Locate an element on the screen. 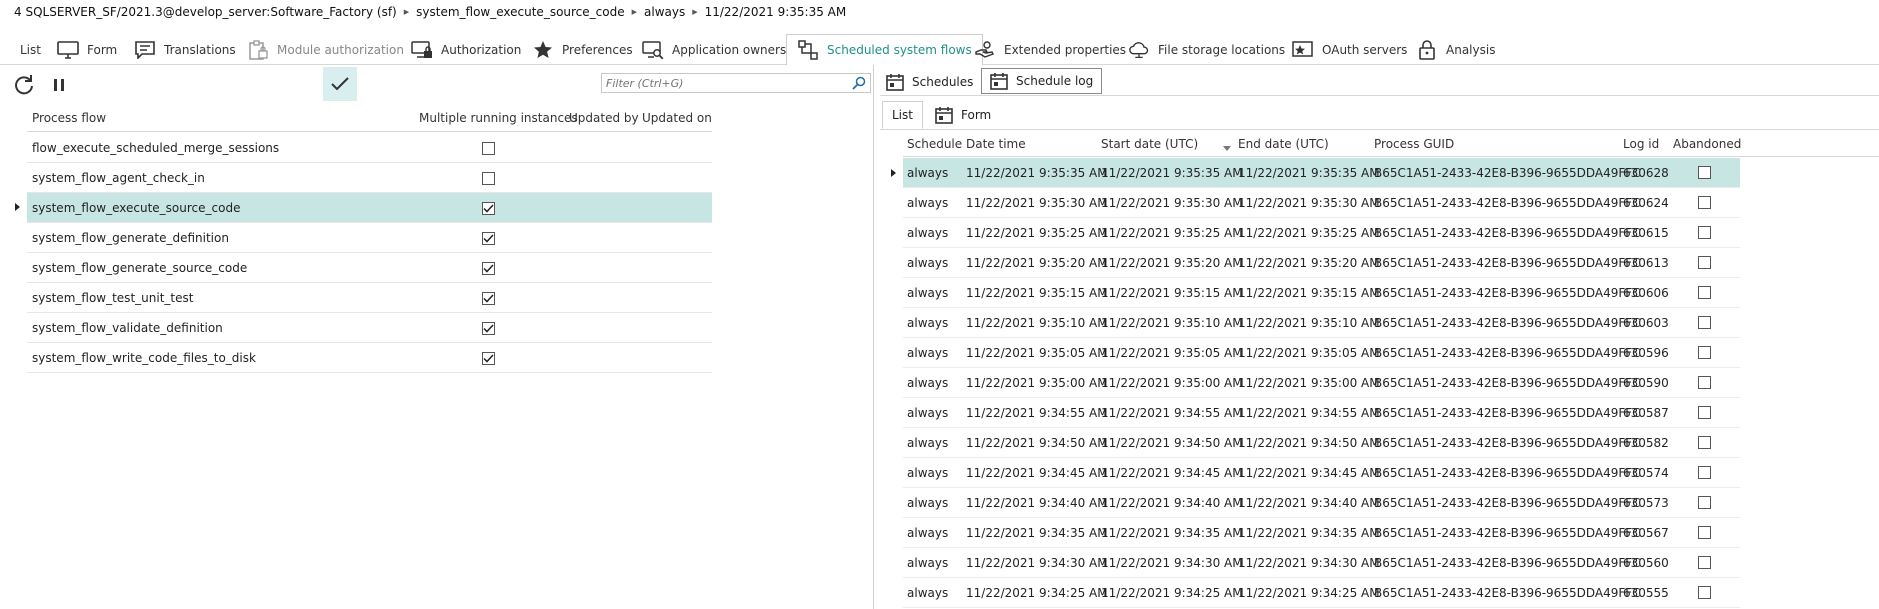  table-row: system_flow_test_unit_test is located at coordinates (369, 298).